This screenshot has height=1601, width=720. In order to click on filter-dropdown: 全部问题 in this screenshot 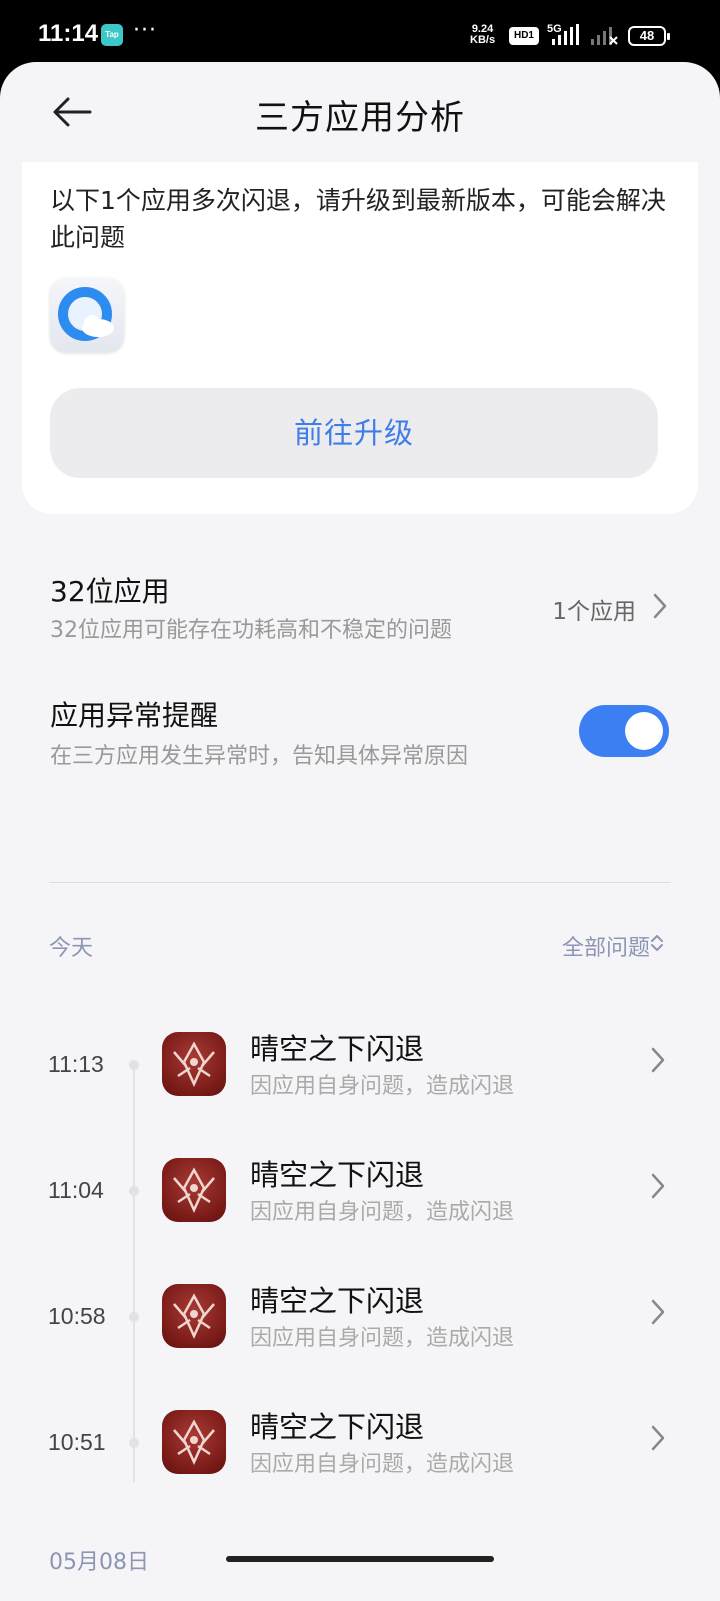, I will do `click(606, 946)`.